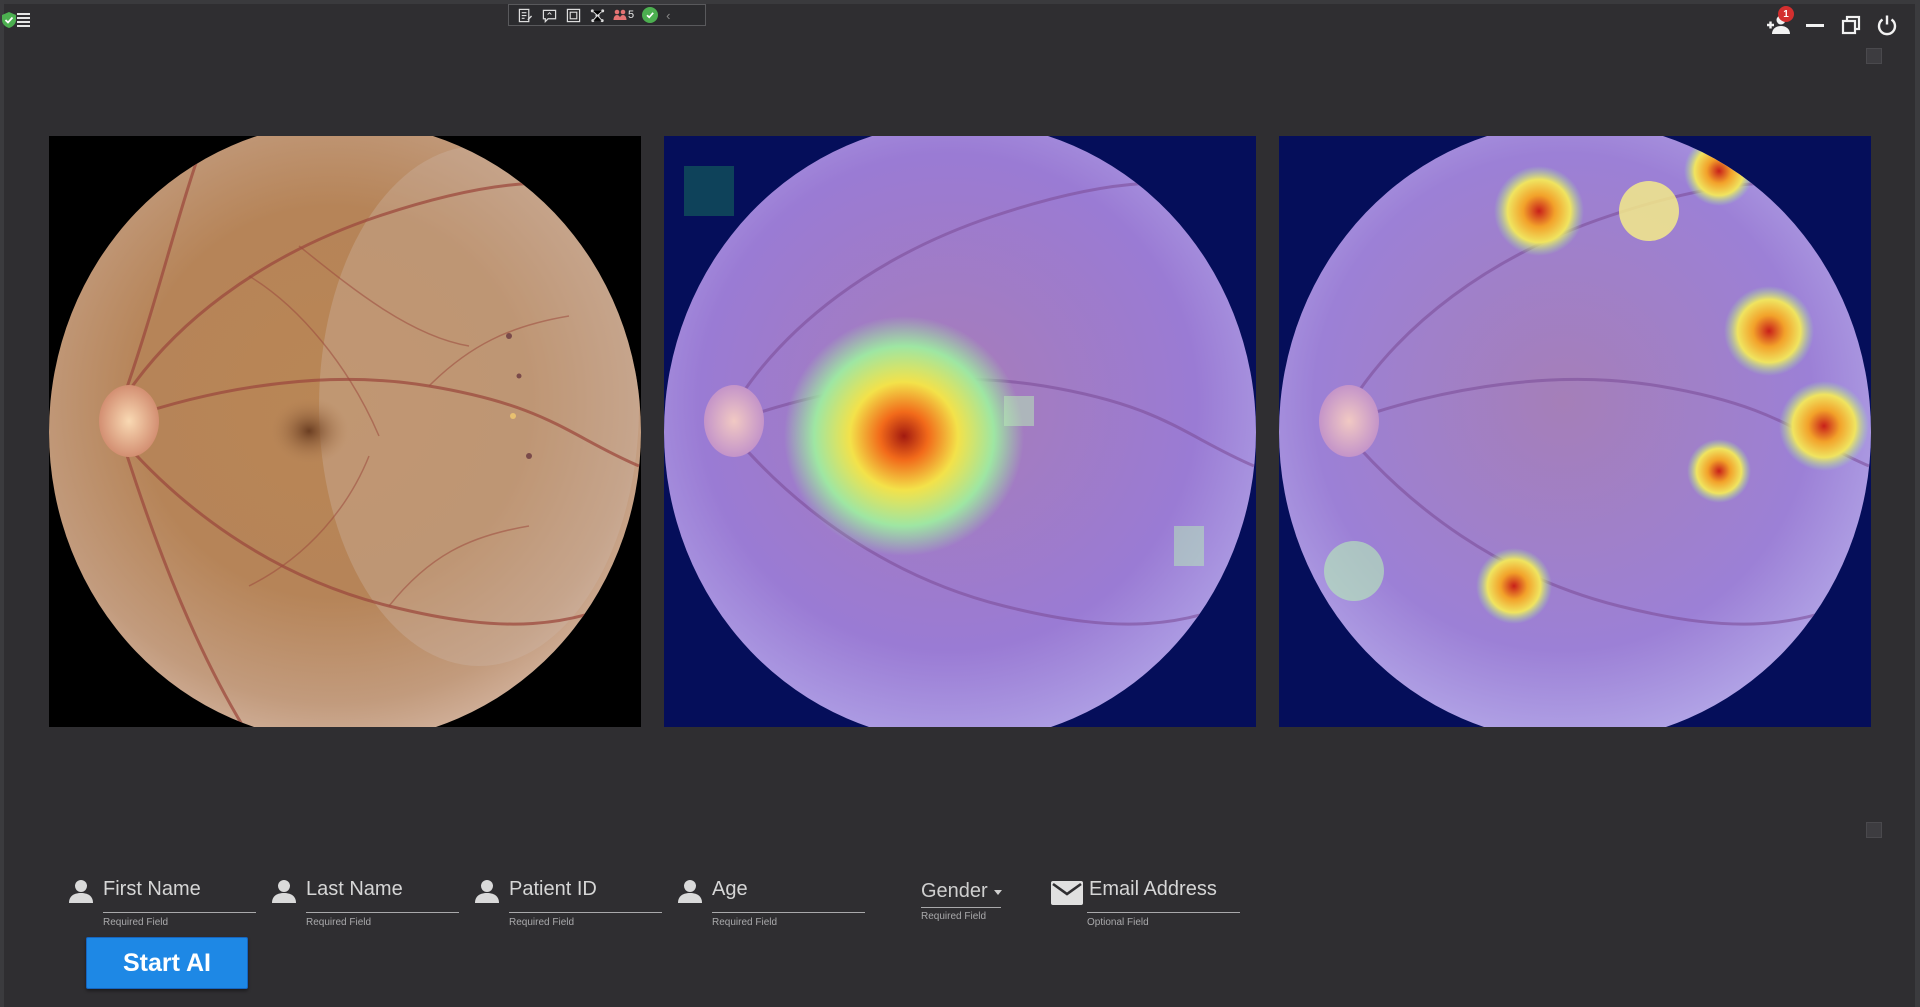  What do you see at coordinates (1786, 14) in the screenshot?
I see `notification-badge: 1` at bounding box center [1786, 14].